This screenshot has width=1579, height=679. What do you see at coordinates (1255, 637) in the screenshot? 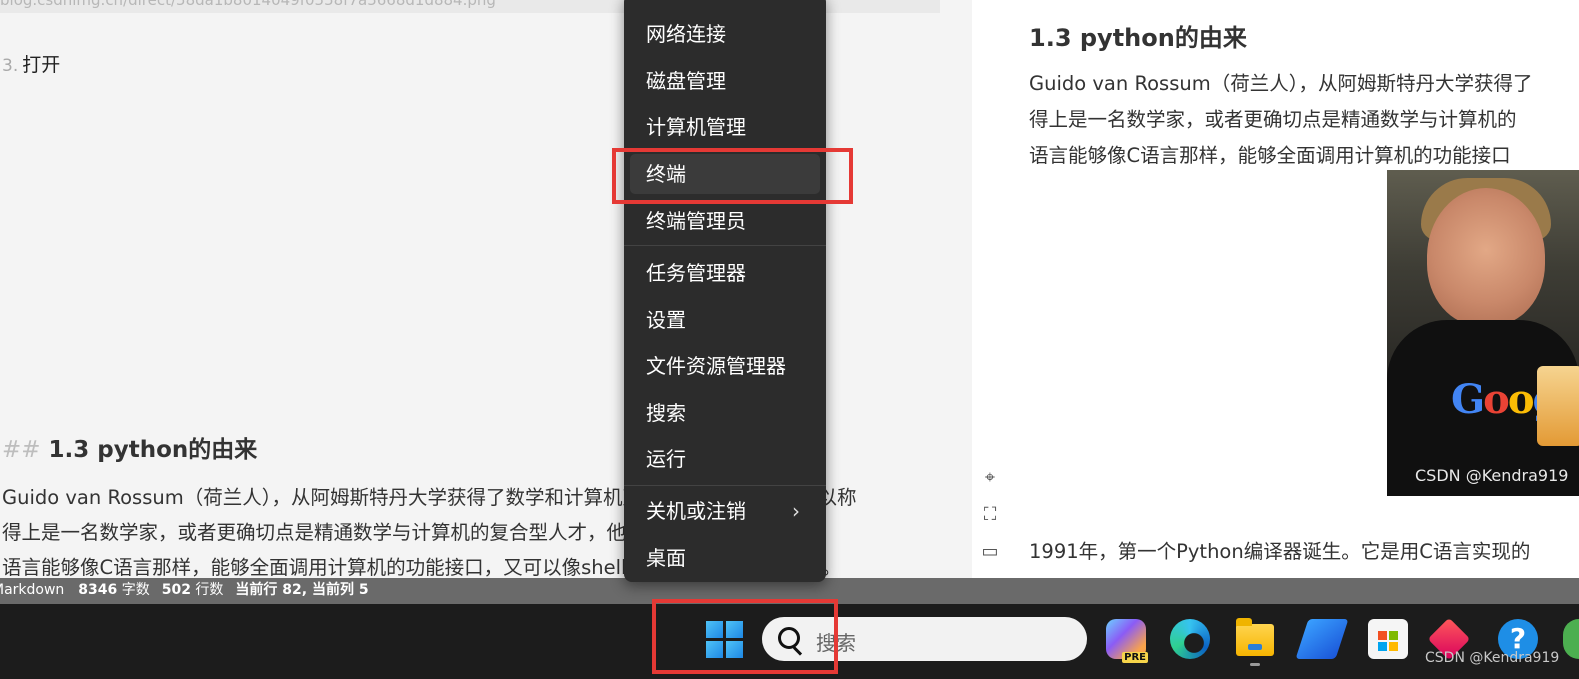
I see `file-explorer-icon` at bounding box center [1255, 637].